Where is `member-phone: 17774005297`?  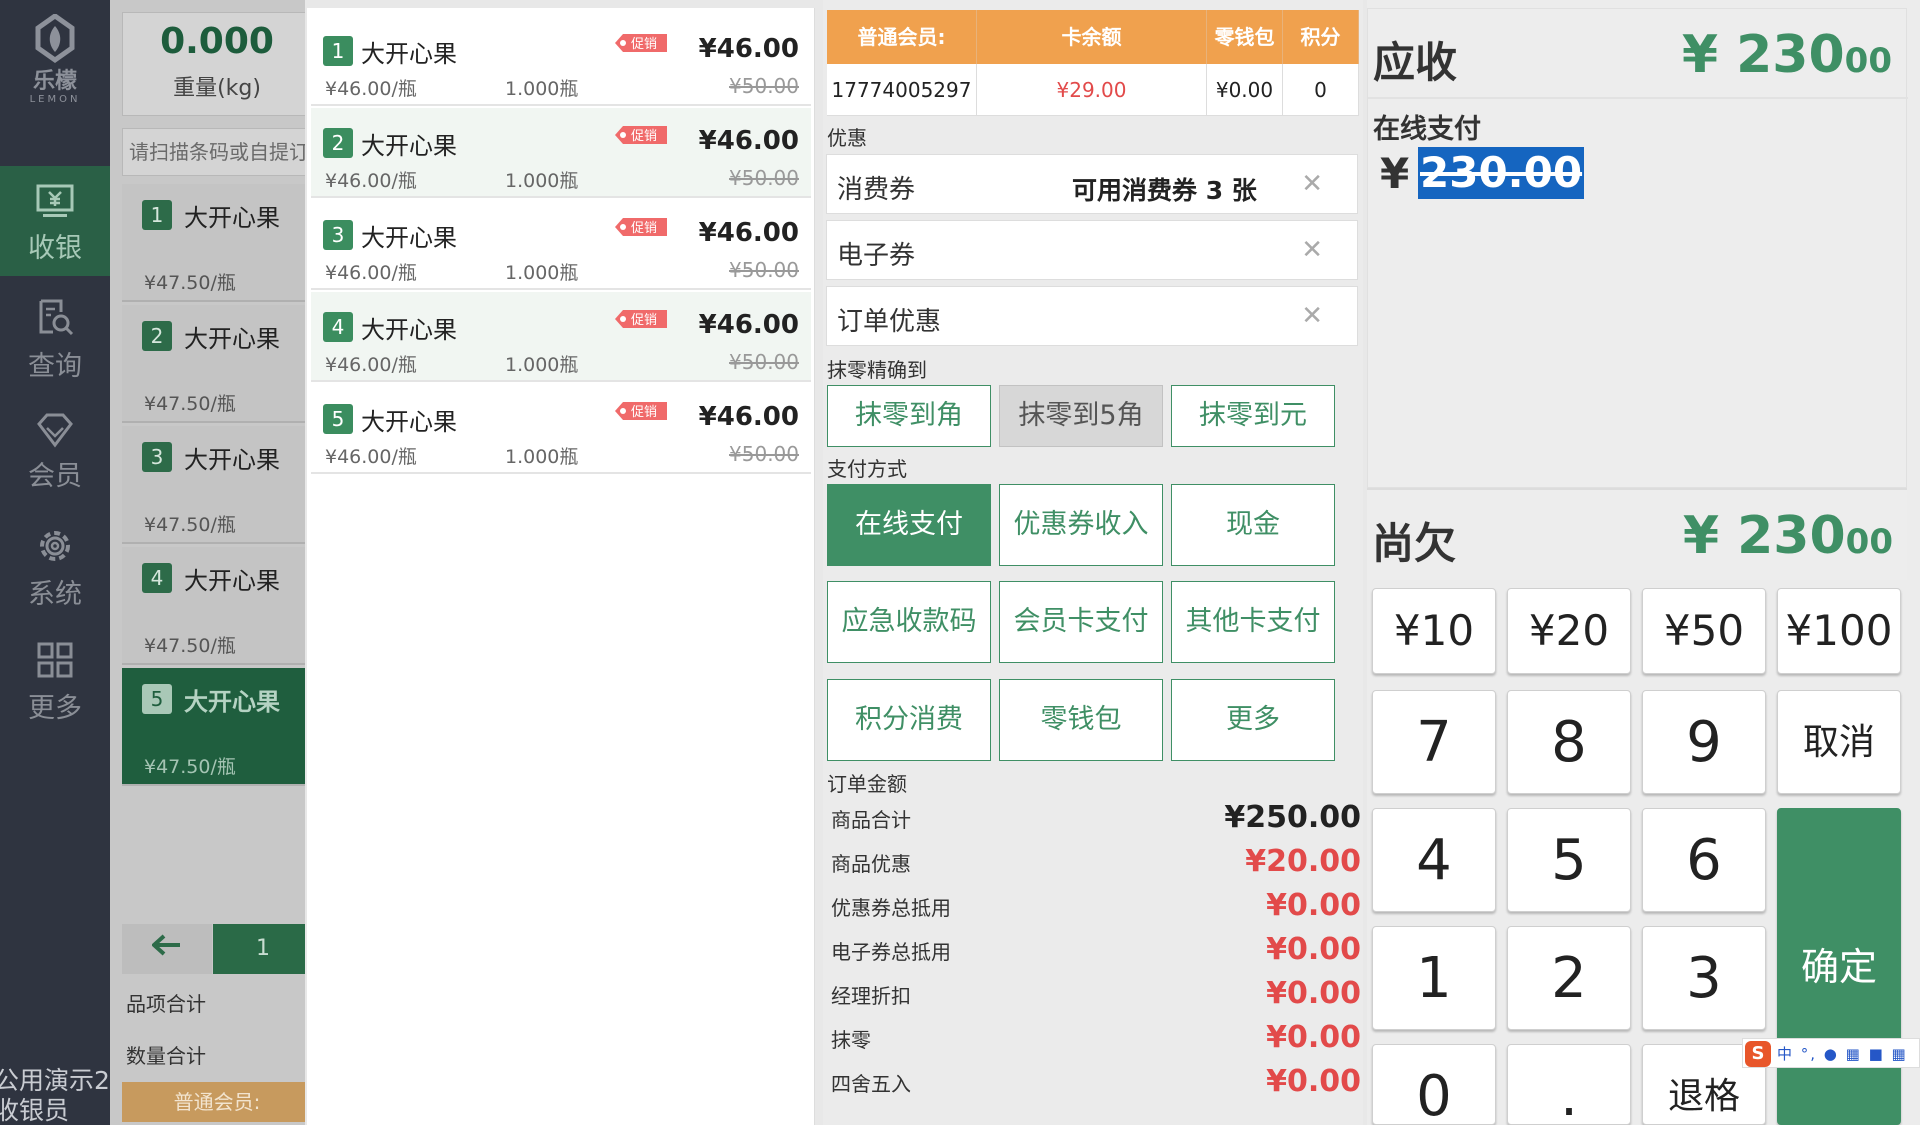 member-phone: 17774005297 is located at coordinates (902, 90).